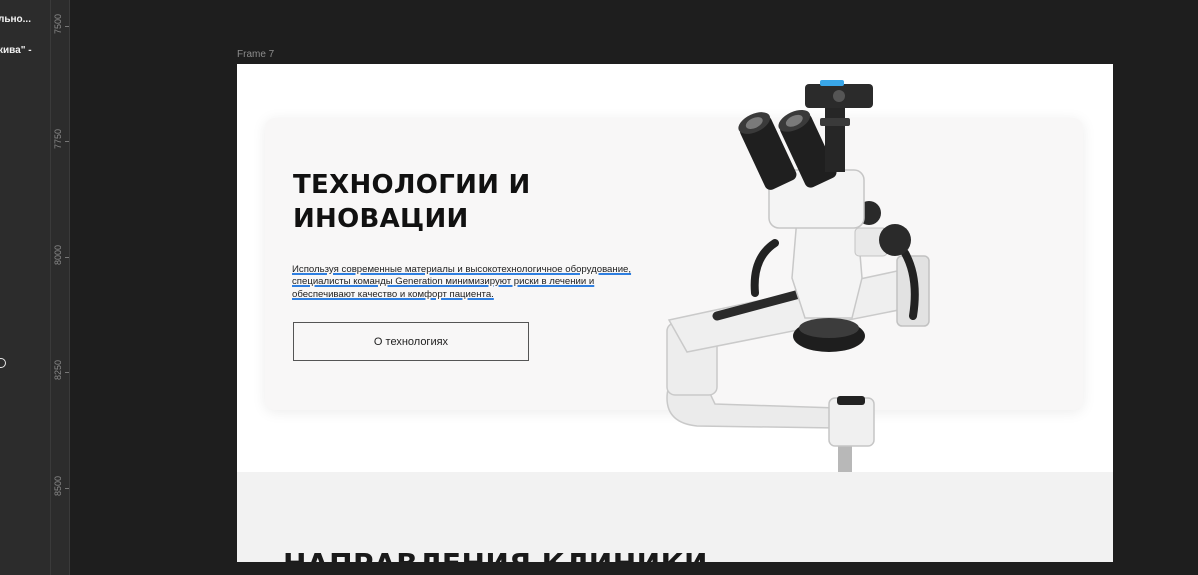 The height and width of the screenshot is (575, 1198). What do you see at coordinates (835, 122) in the screenshot?
I see `camera-ring` at bounding box center [835, 122].